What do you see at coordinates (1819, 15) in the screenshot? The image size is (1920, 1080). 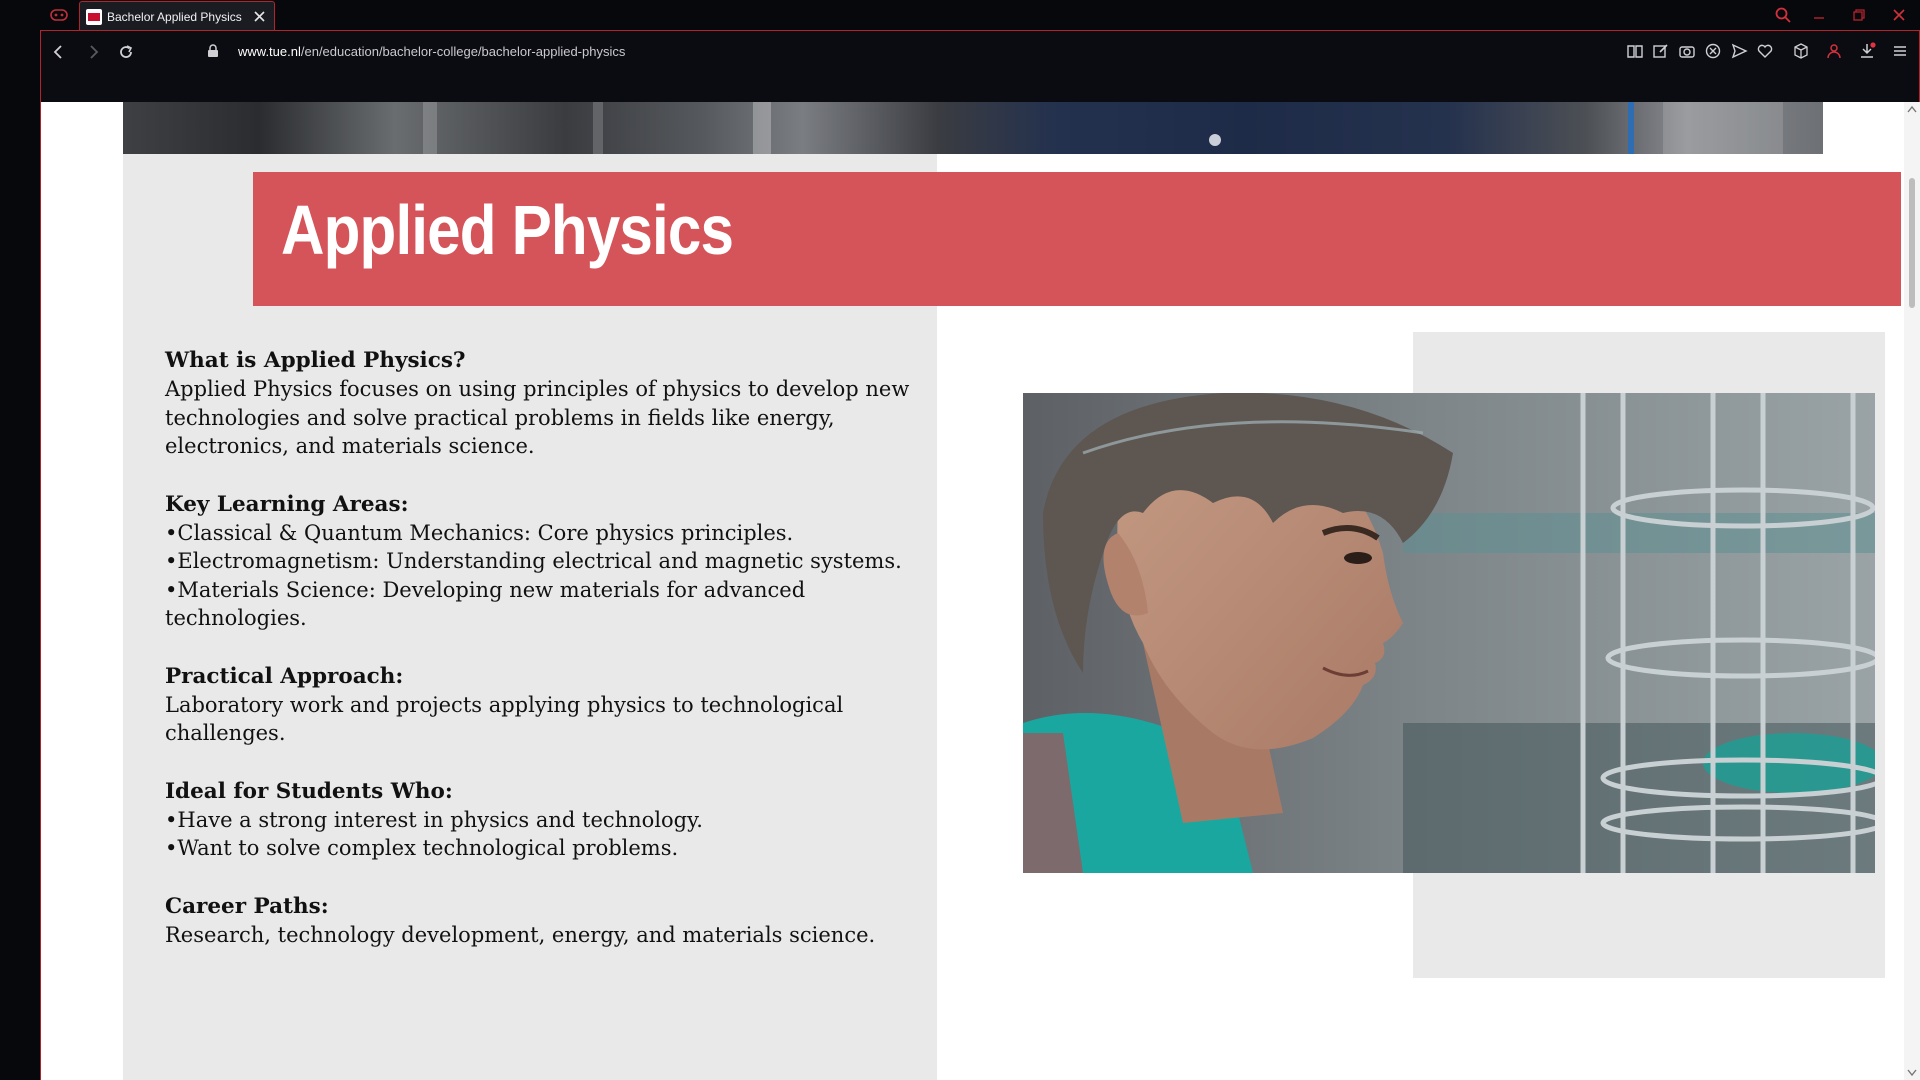 I see `minimize-icon` at bounding box center [1819, 15].